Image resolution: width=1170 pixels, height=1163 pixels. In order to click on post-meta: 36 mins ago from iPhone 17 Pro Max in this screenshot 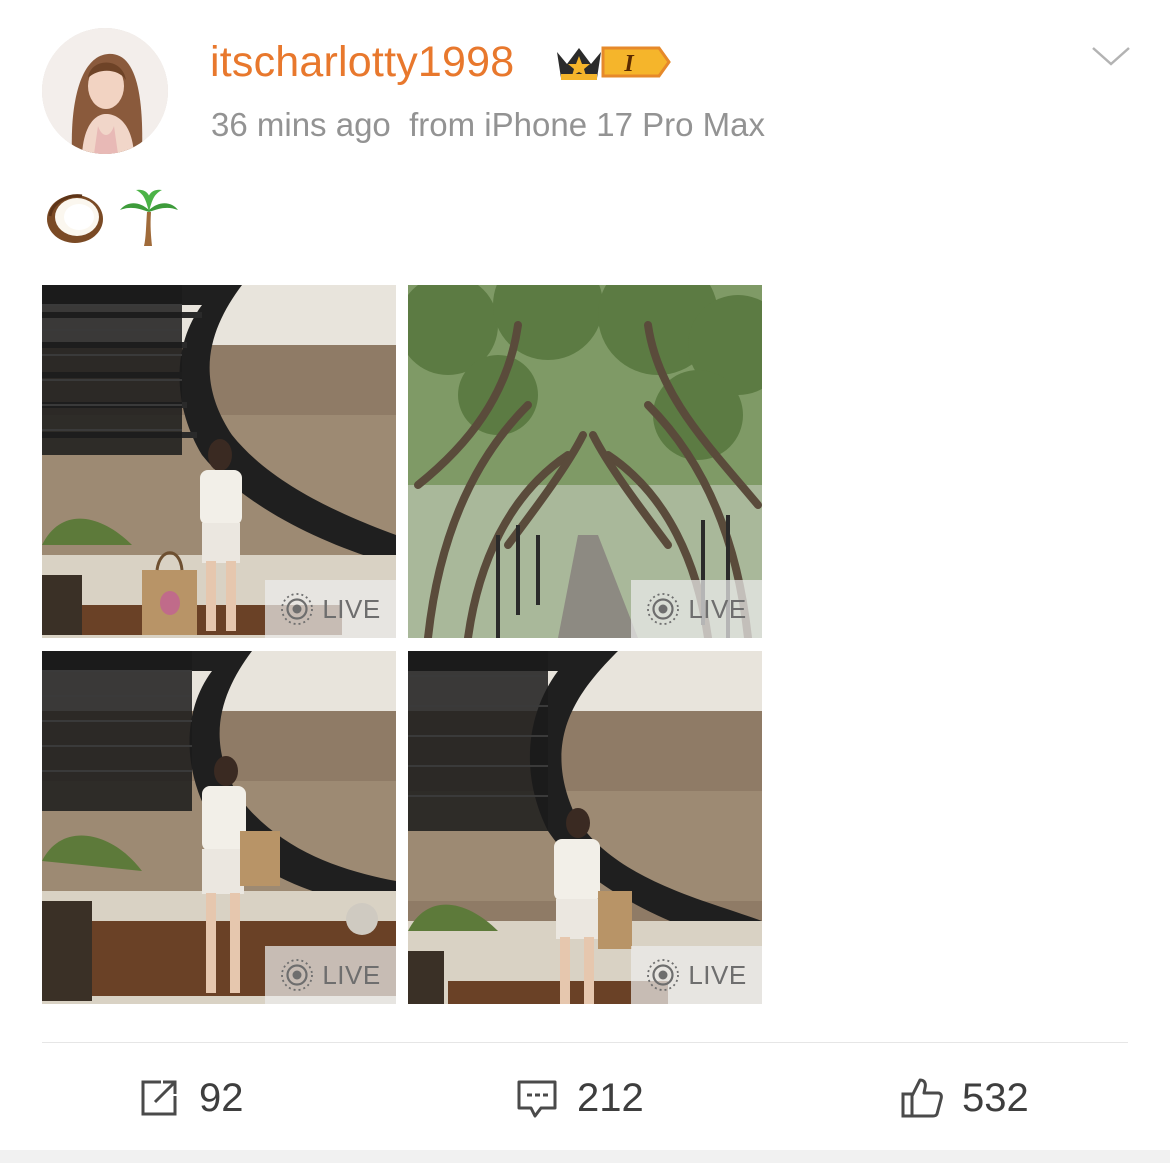, I will do `click(488, 125)`.